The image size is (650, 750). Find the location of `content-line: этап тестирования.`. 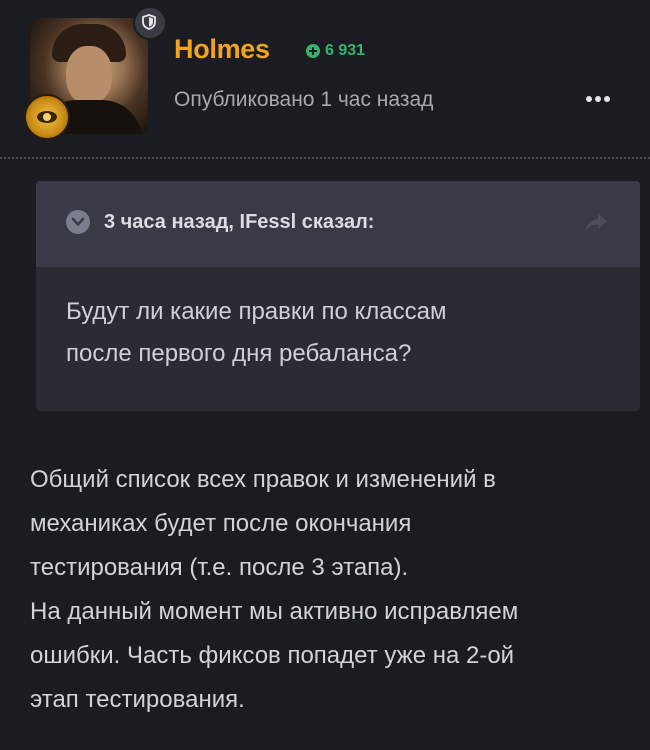

content-line: этап тестирования. is located at coordinates (137, 699).